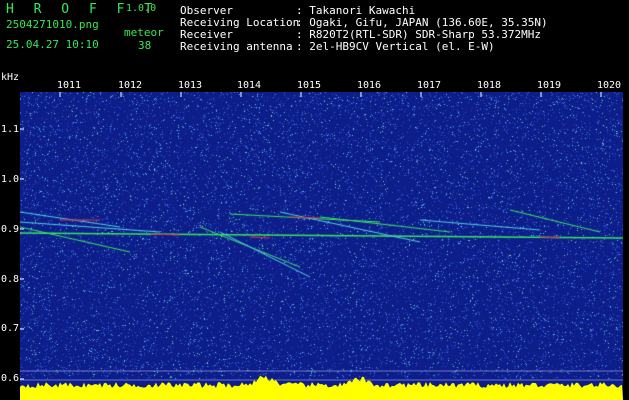  Describe the element at coordinates (130, 85) in the screenshot. I see `x-tick-1012: 1012` at that location.